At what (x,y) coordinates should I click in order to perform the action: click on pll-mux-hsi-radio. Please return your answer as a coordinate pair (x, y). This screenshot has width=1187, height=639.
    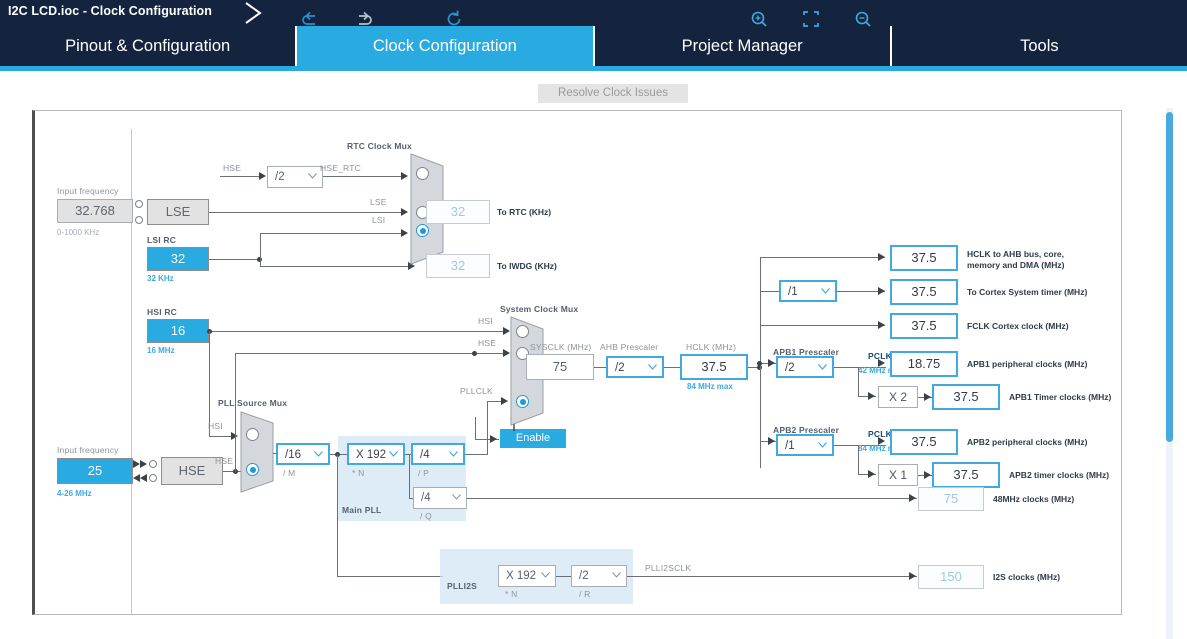
    Looking at the image, I should click on (252, 434).